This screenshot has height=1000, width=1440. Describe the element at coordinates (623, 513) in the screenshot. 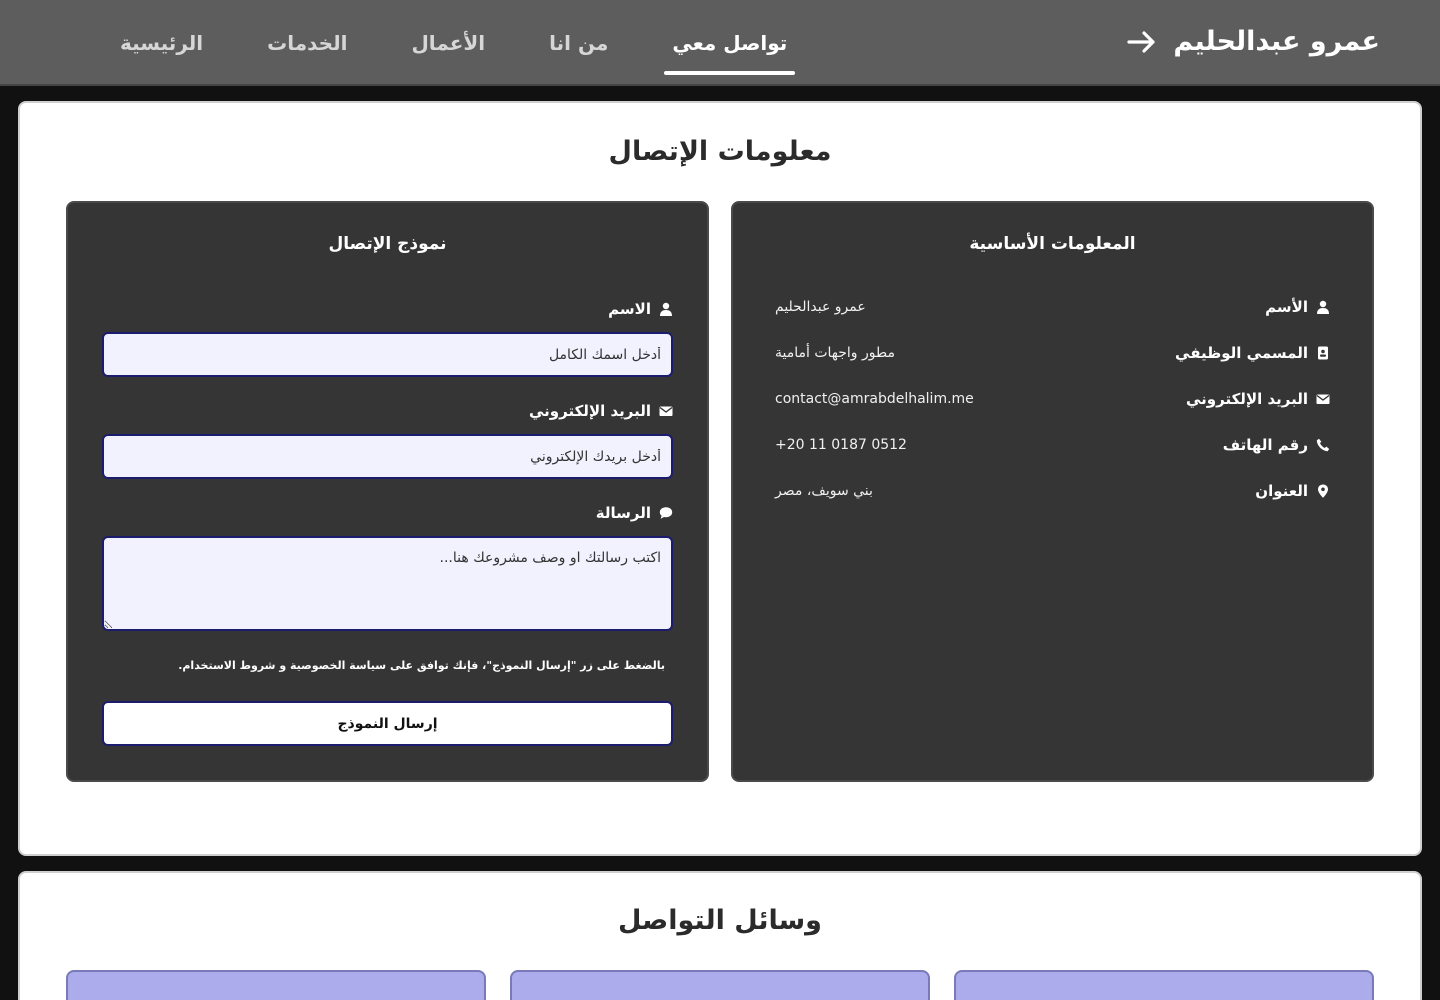

I see `message-label-text: الرسالة` at that location.